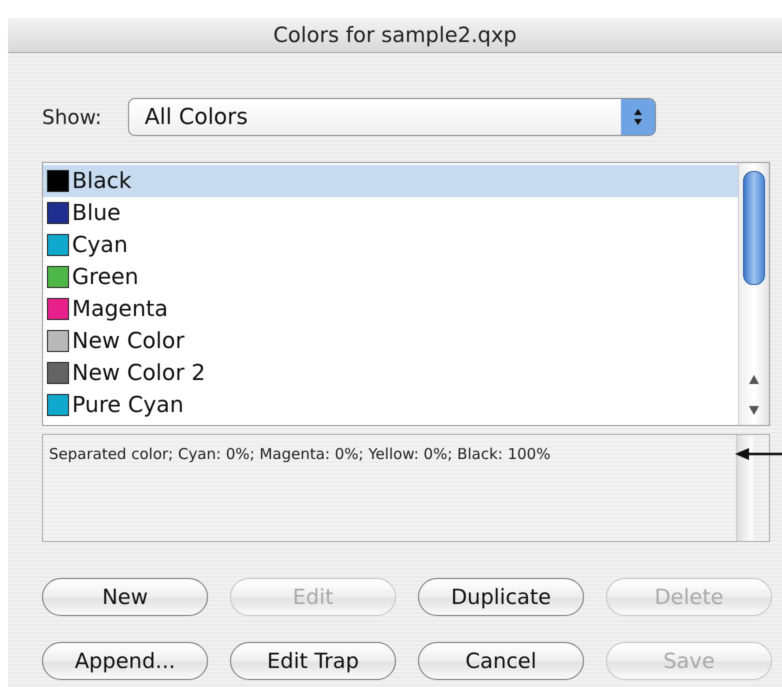 Image resolution: width=782 pixels, height=687 pixels. What do you see at coordinates (390, 405) in the screenshot?
I see `color-list-item: Pure Cyan` at bounding box center [390, 405].